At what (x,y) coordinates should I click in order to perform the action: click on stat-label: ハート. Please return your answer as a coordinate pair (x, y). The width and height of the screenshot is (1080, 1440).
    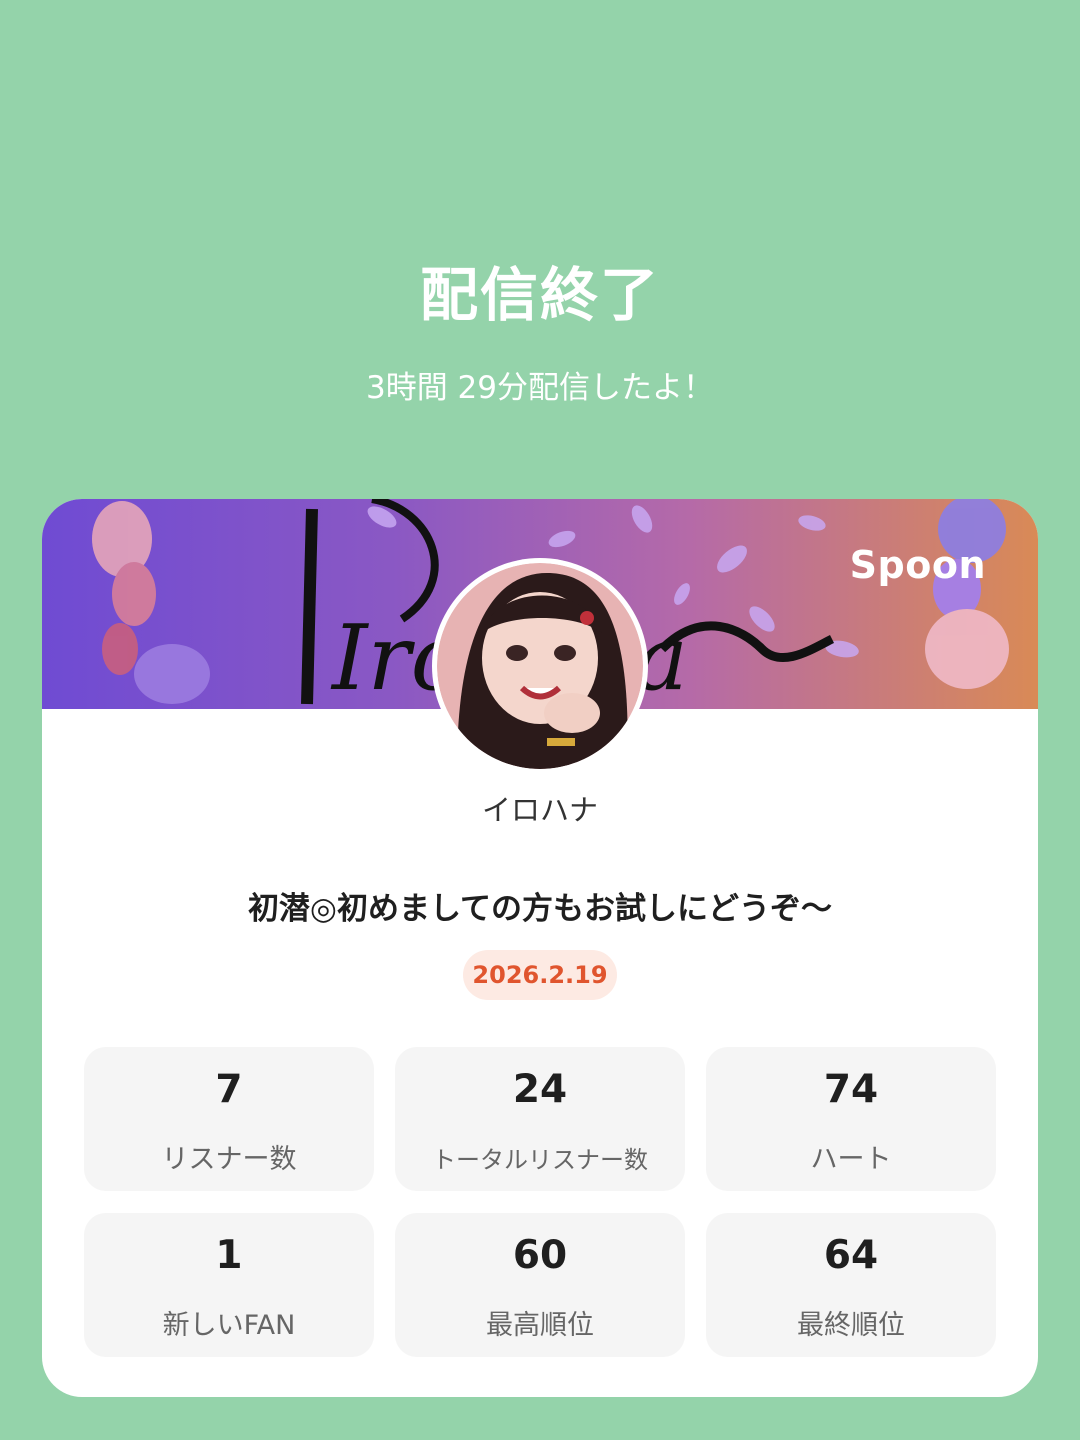
    Looking at the image, I should click on (851, 1159).